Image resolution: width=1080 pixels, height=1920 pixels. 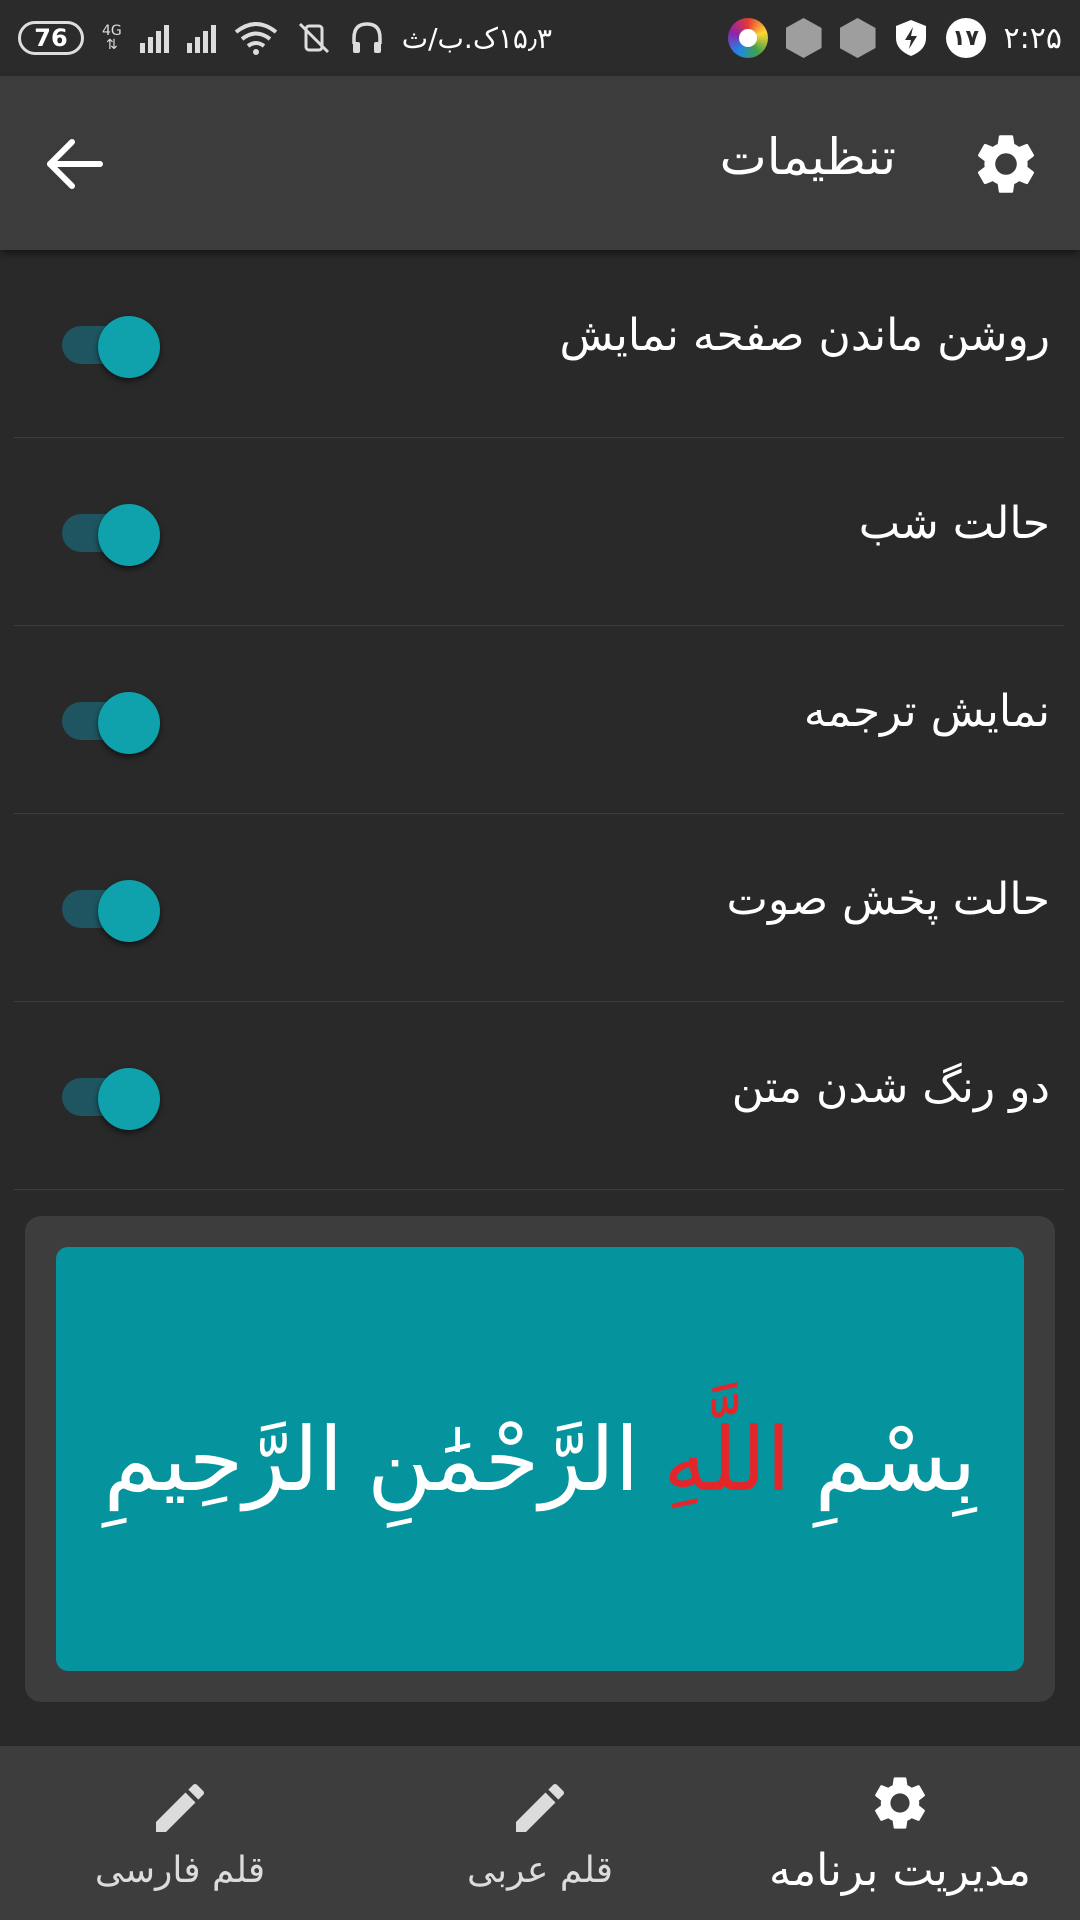 I want to click on setting-row-two-color-text: دو رنگ شدن متن, so click(x=539, y=1096).